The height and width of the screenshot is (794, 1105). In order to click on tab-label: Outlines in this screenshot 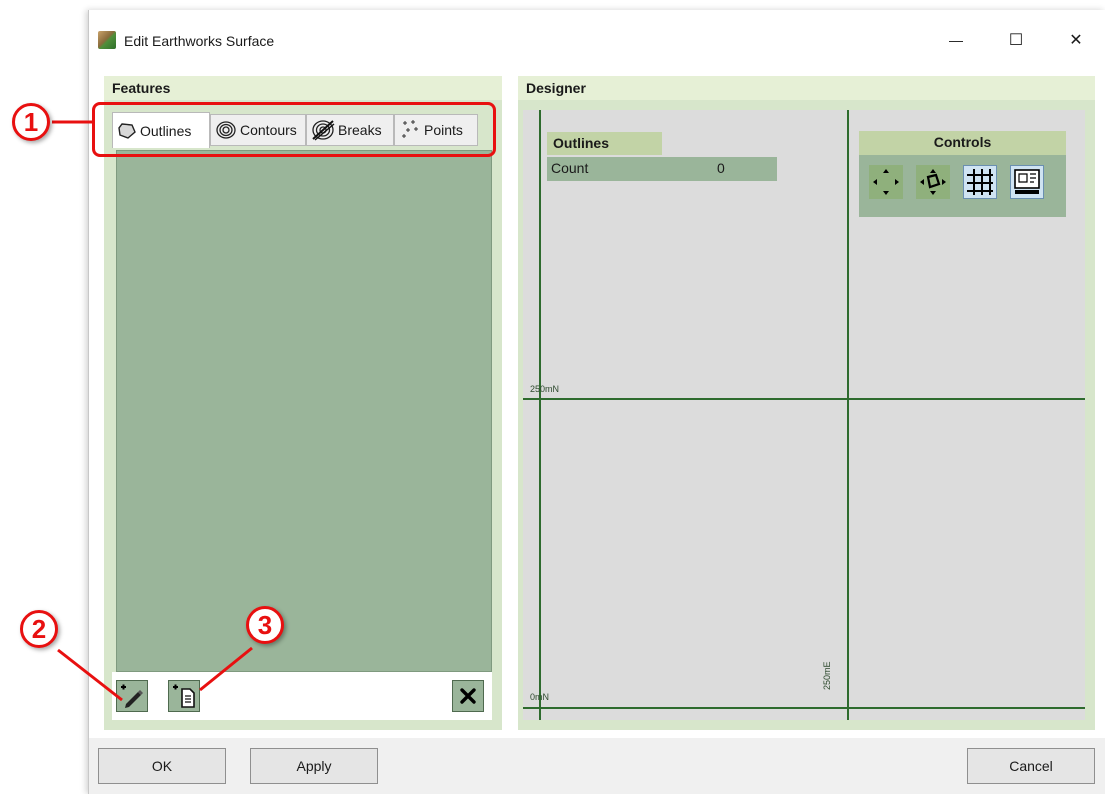, I will do `click(166, 130)`.